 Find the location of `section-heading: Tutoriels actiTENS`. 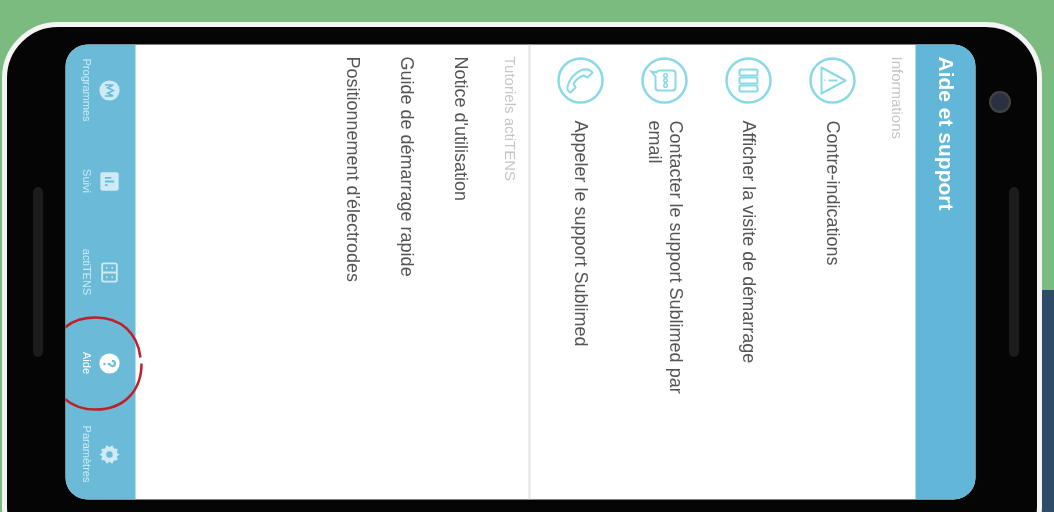

section-heading: Tutoriels actiTENS is located at coordinates (510, 119).